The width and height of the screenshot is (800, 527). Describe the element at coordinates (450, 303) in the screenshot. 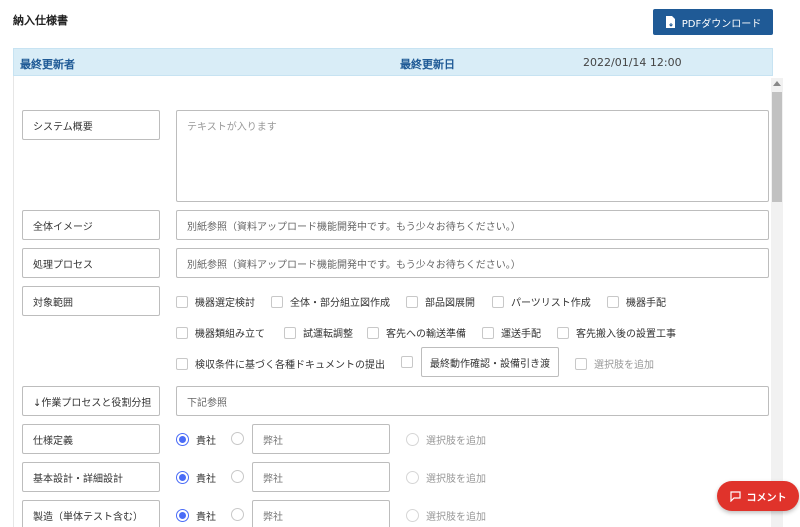

I see `scope-option-label: 部品図展開` at that location.